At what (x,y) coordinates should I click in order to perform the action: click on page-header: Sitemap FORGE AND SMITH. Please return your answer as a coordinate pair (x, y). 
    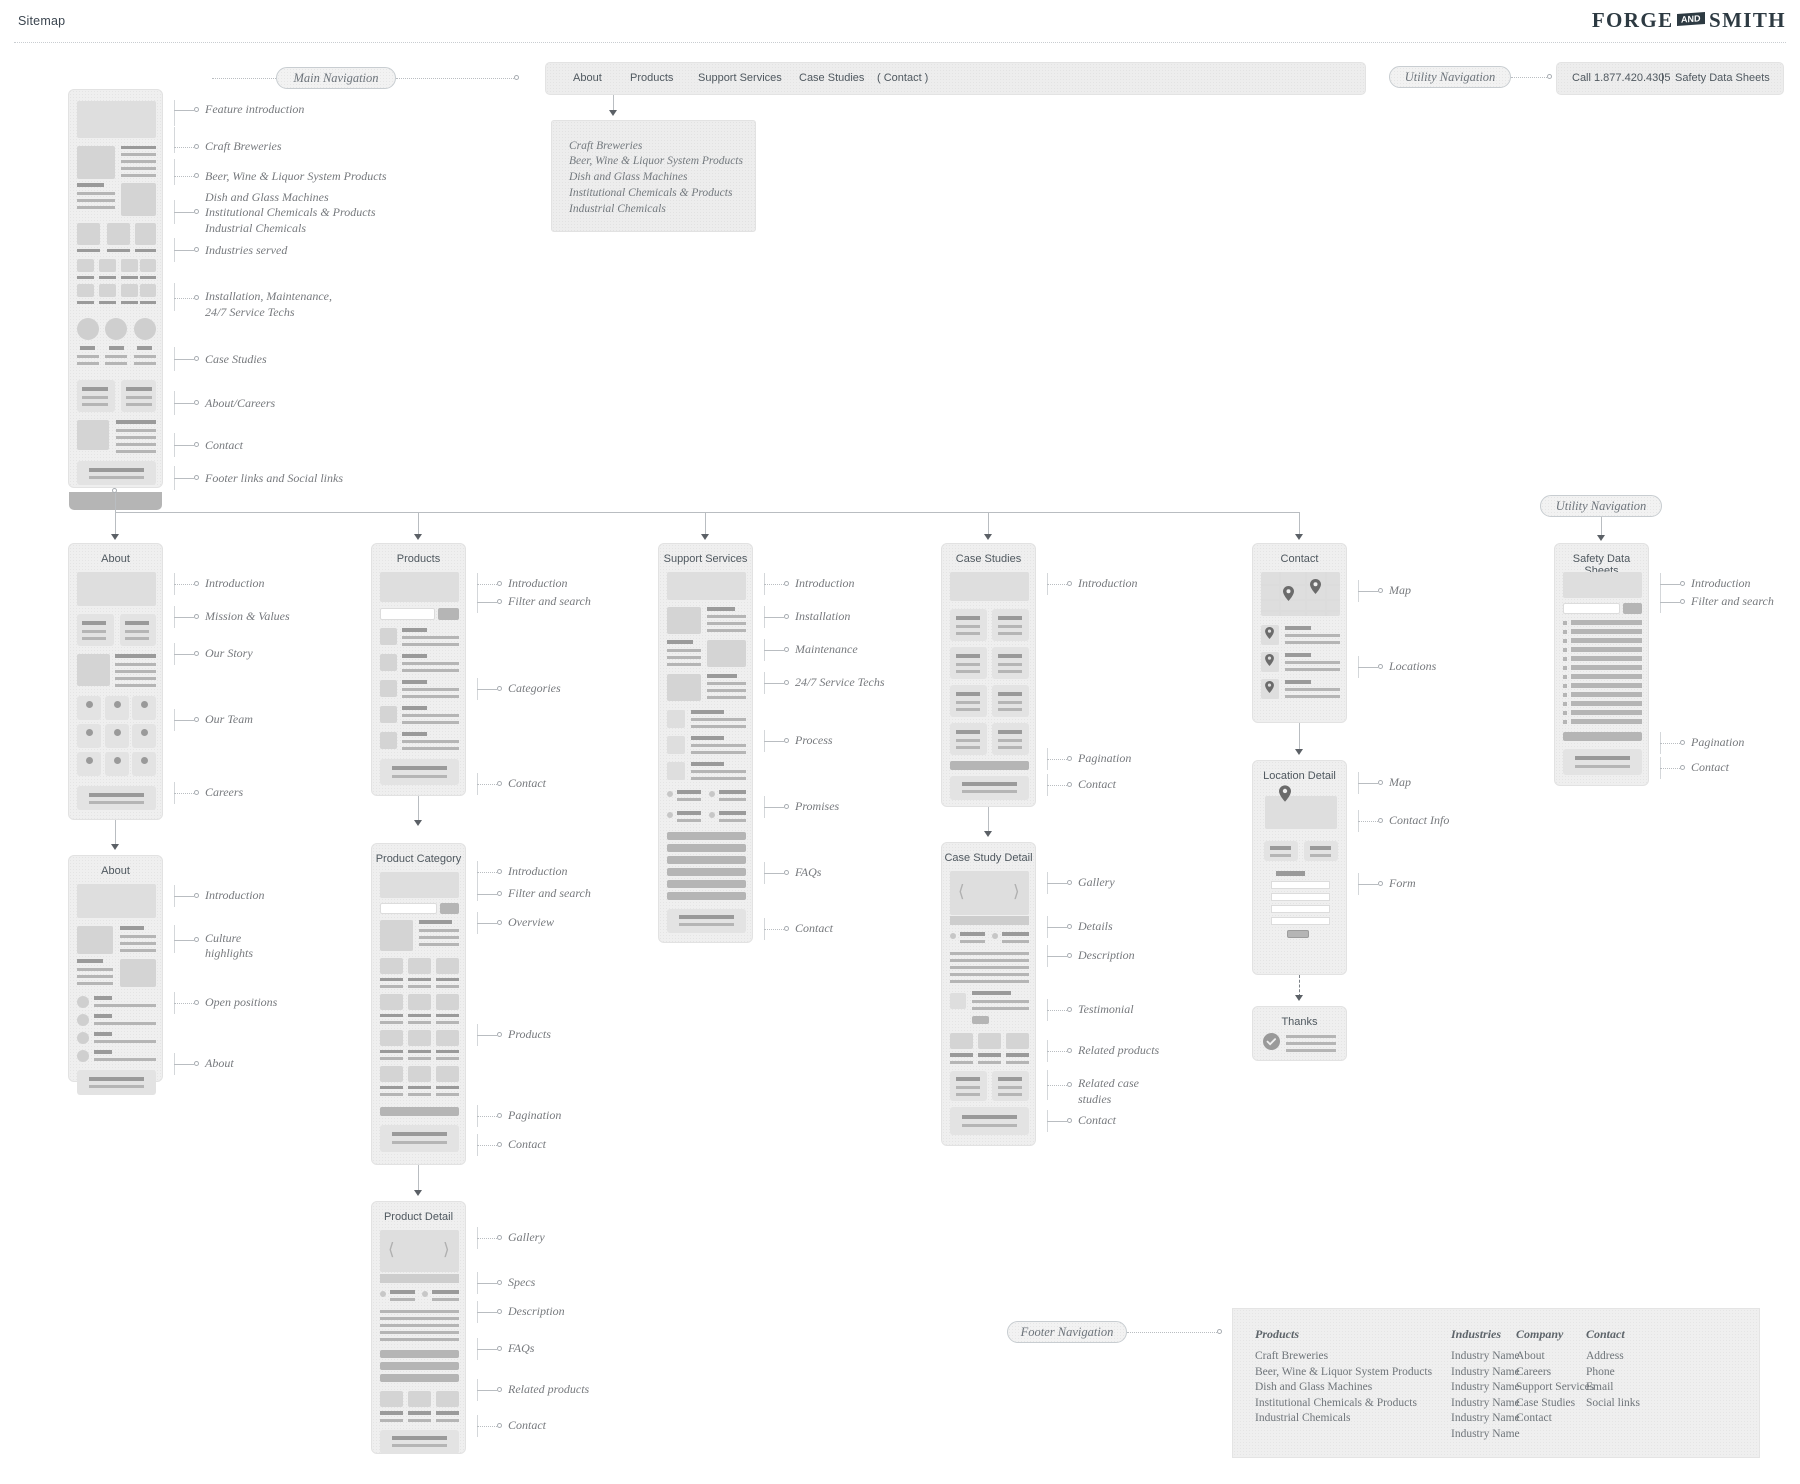
    Looking at the image, I should click on (900, 22).